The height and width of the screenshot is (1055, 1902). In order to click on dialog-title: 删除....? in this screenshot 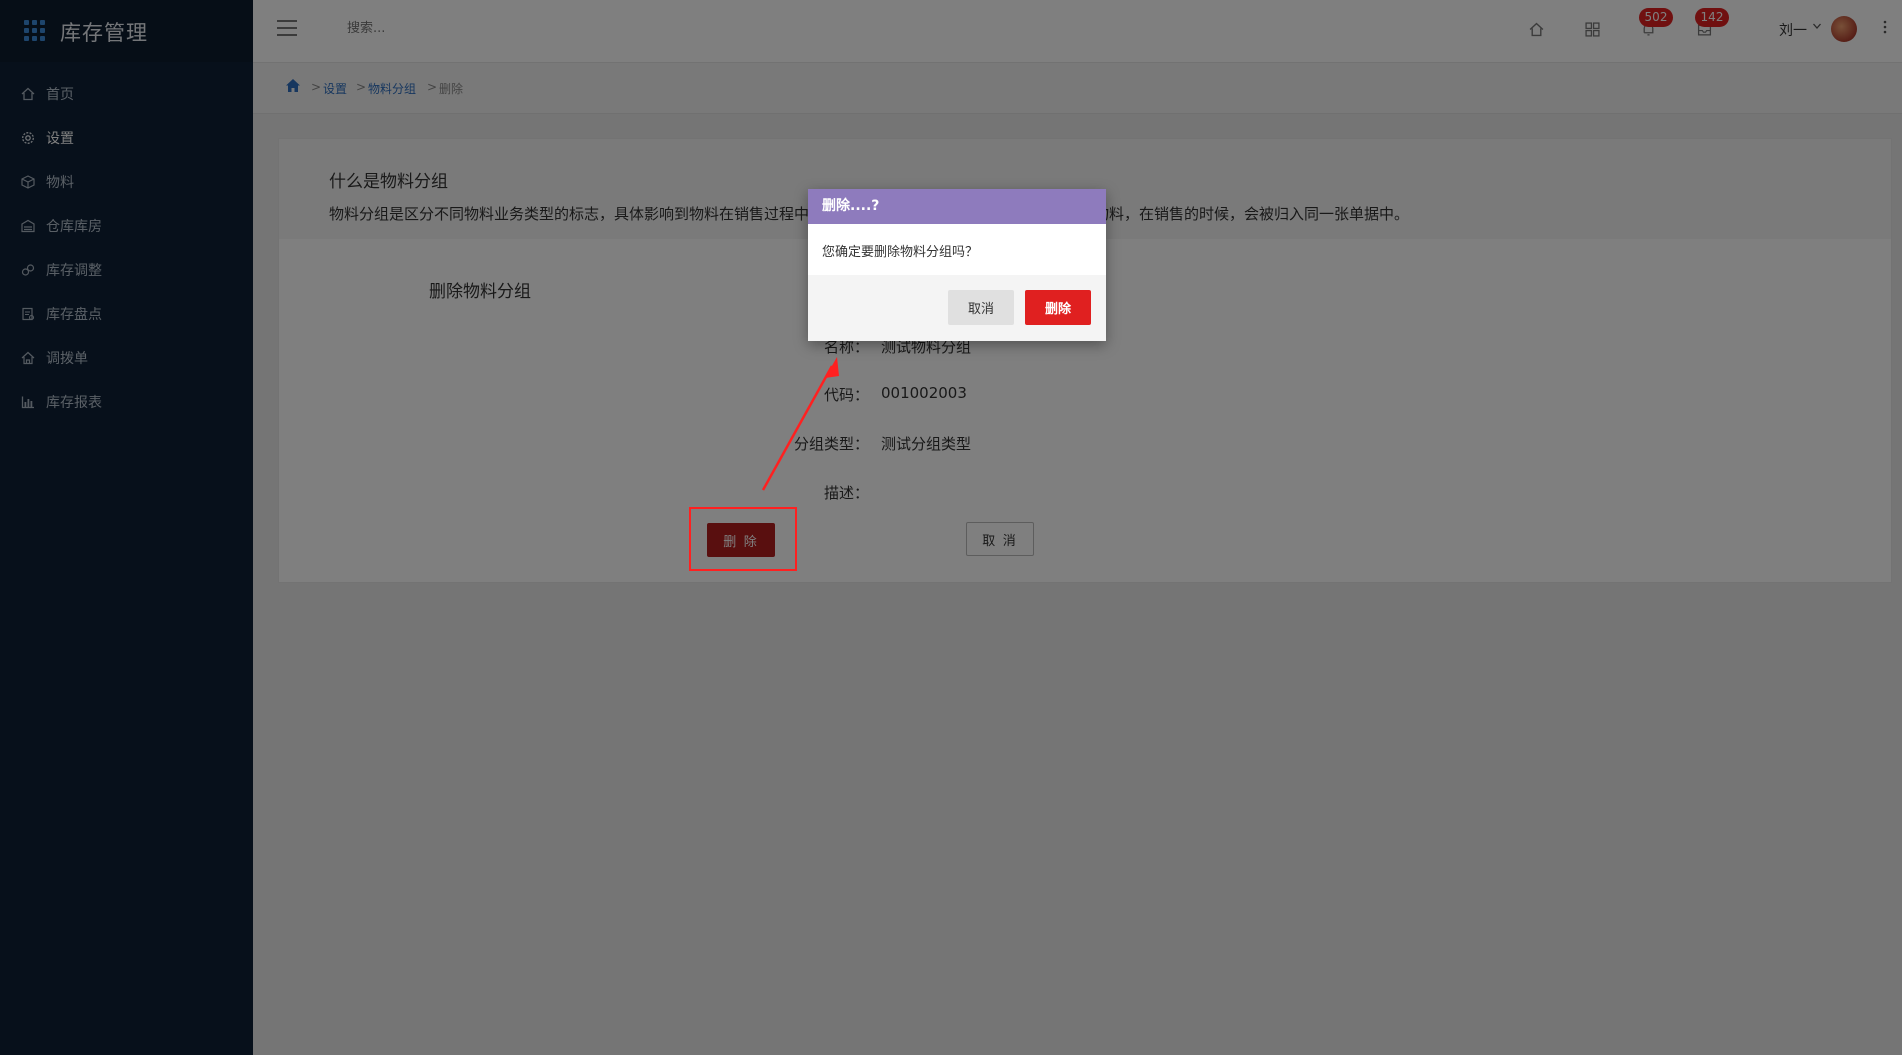, I will do `click(957, 206)`.